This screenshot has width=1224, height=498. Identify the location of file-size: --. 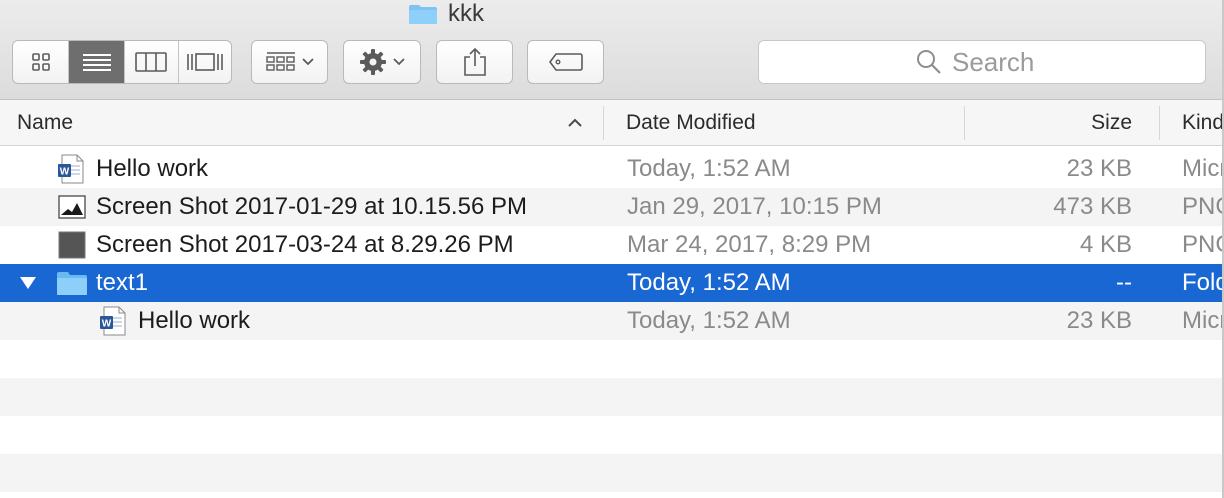
(1124, 282).